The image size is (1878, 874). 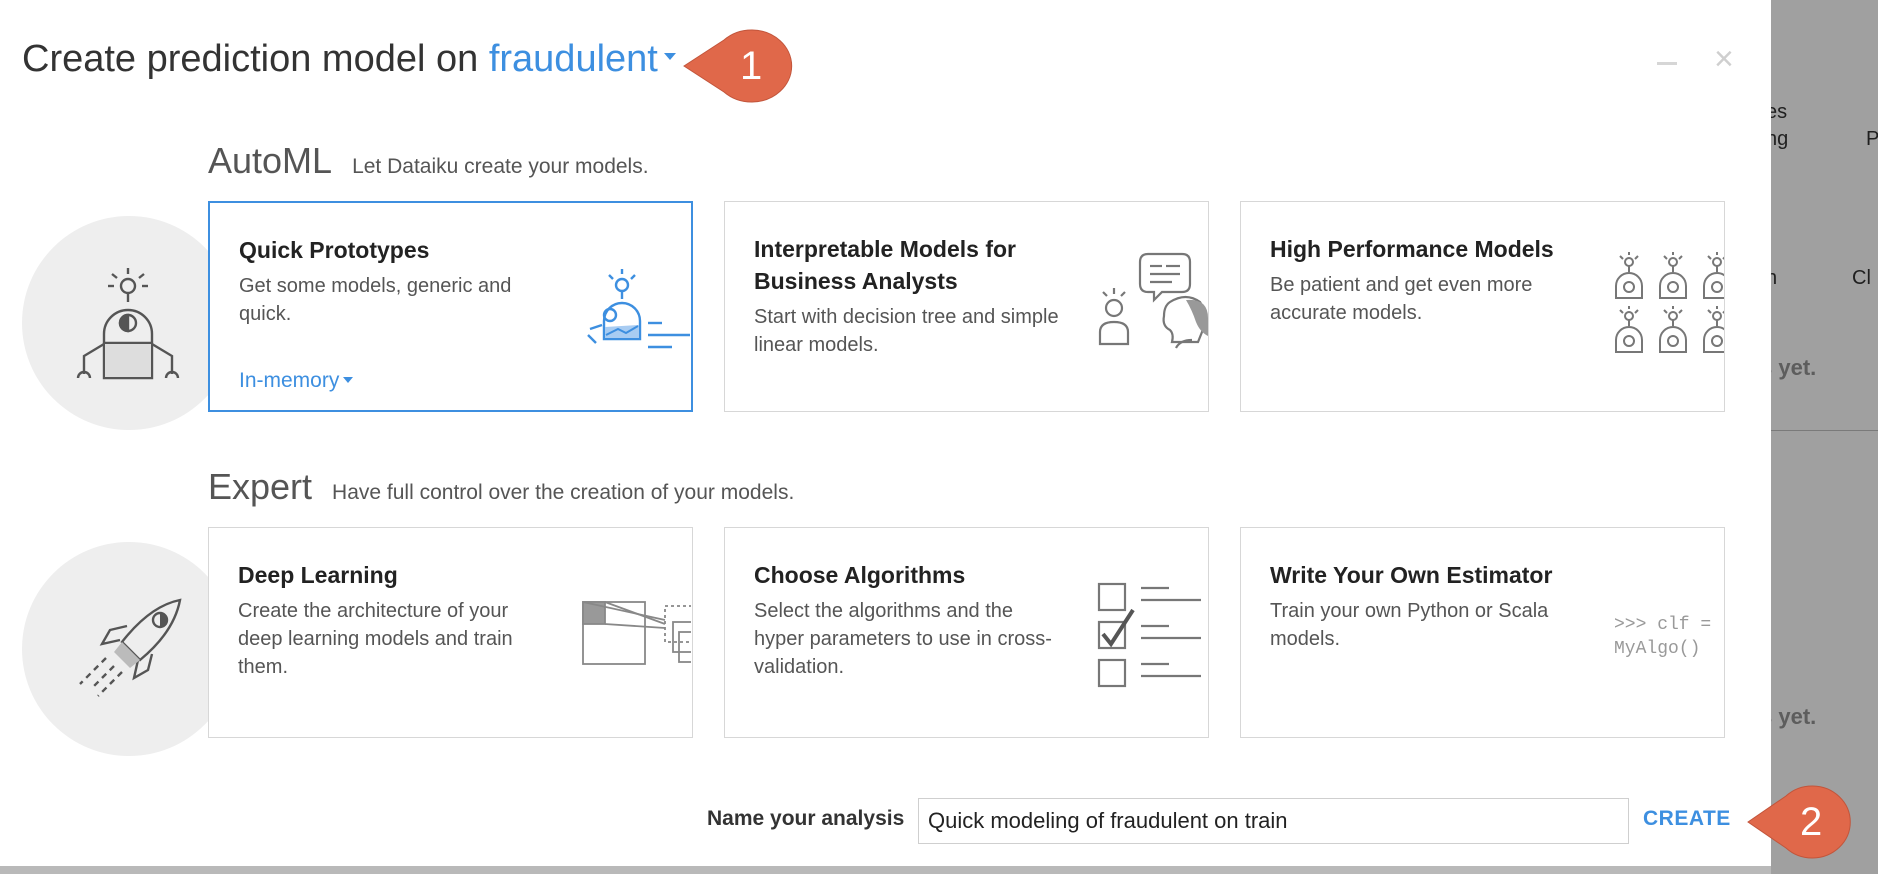 What do you see at coordinates (1687, 819) in the screenshot?
I see `create-button: CREATE` at bounding box center [1687, 819].